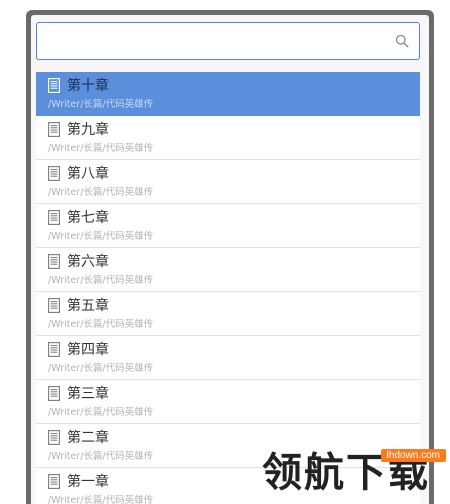 This screenshot has width=450, height=504. Describe the element at coordinates (88, 394) in the screenshot. I see `list-item-title: 第三章` at that location.